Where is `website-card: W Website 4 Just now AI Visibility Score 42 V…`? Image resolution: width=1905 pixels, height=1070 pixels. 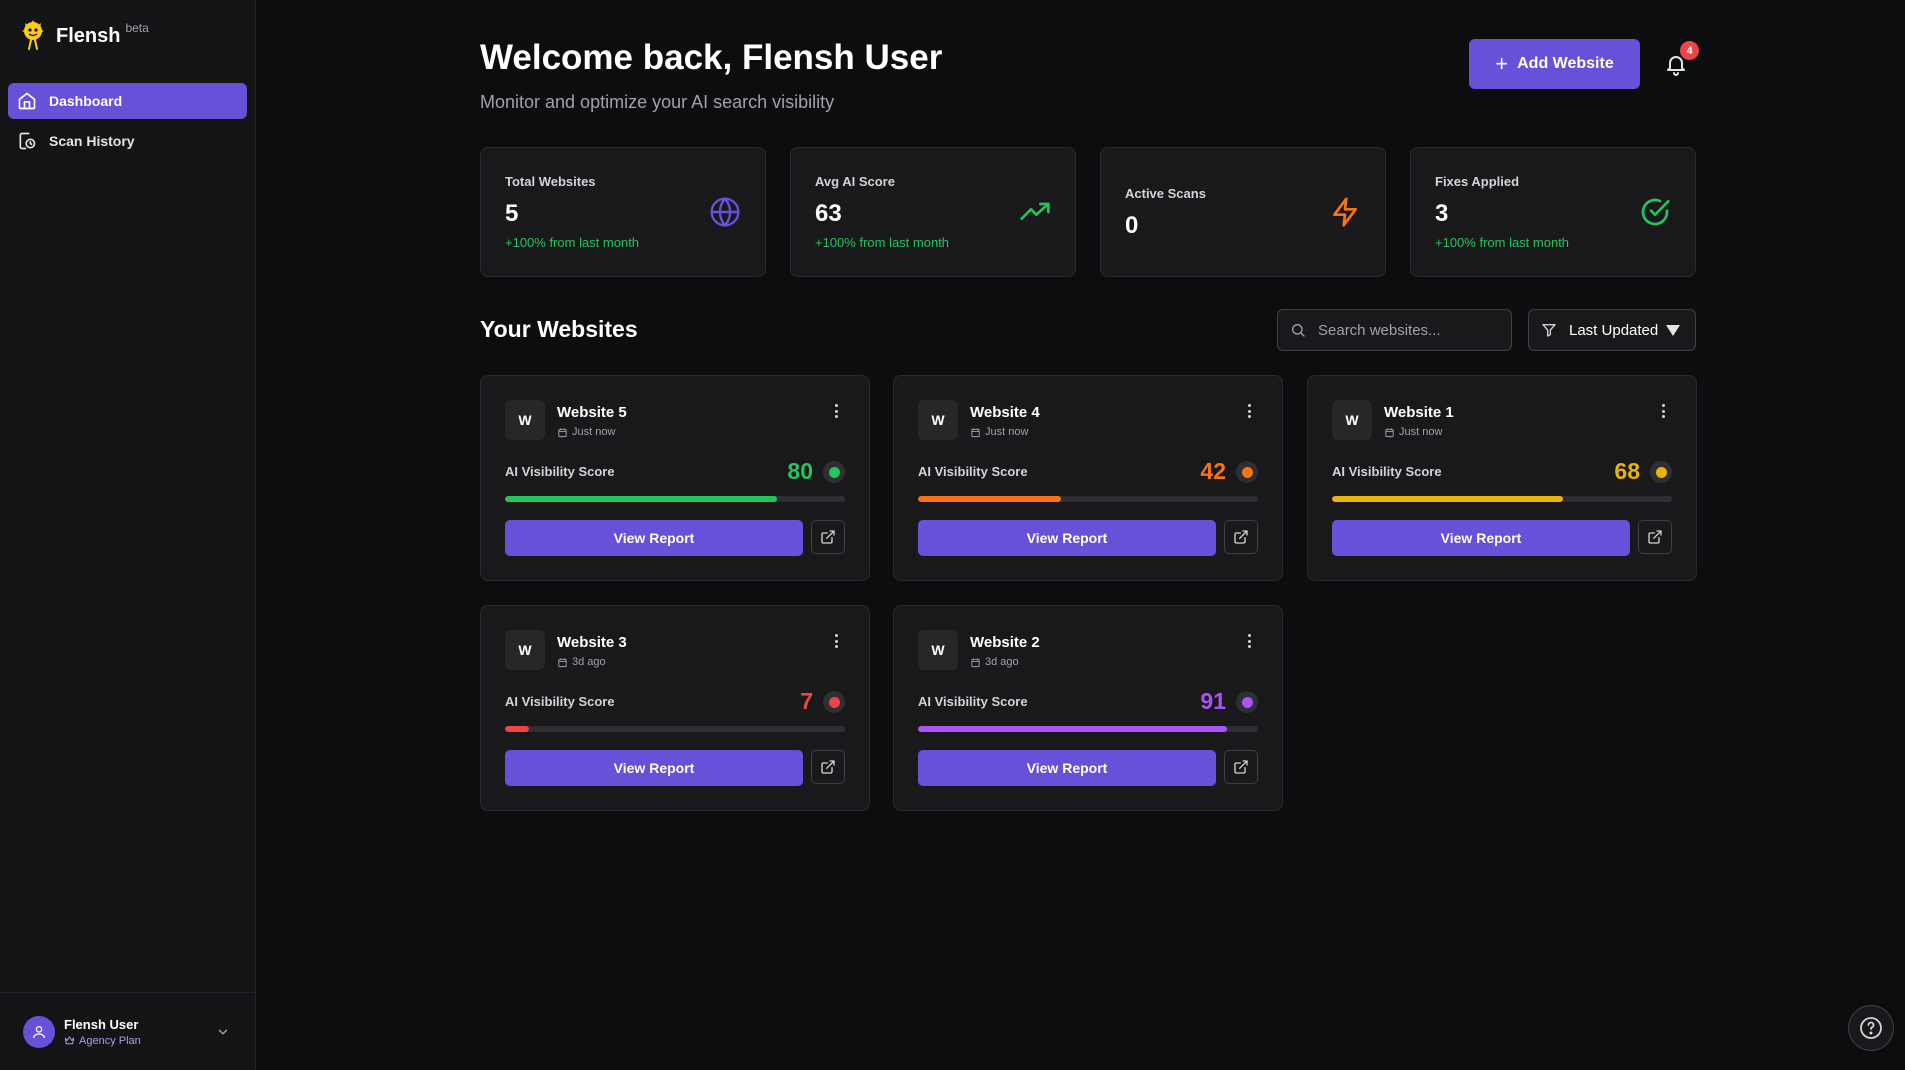 website-card: W Website 4 Just now AI Visibility Score 42 V… is located at coordinates (1088, 478).